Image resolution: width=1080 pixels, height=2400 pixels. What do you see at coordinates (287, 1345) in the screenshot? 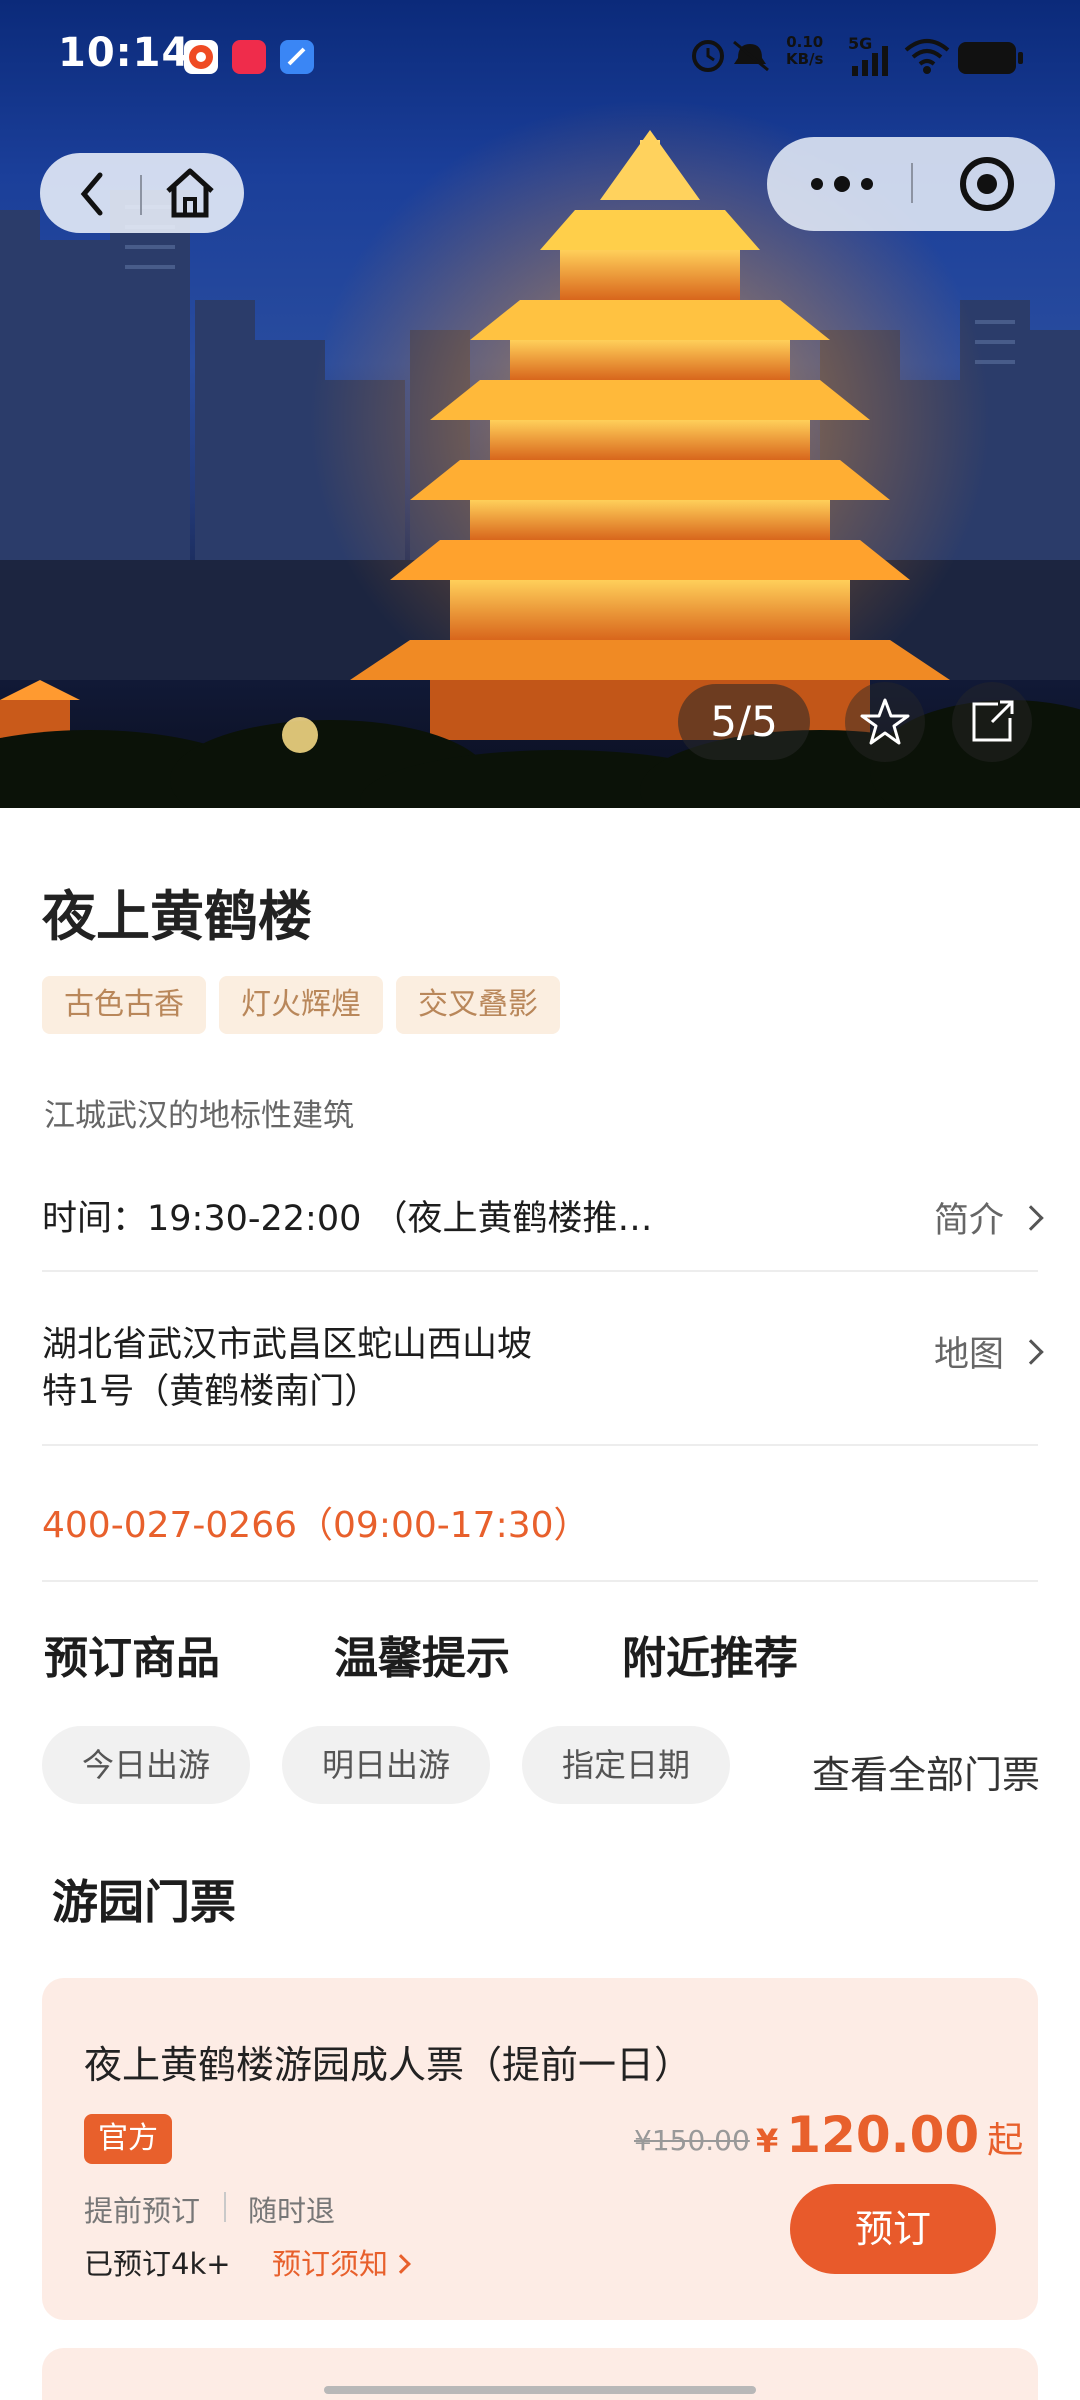
I see `address-line-1: 湖北省武汉市武昌区蛇山西山坡` at bounding box center [287, 1345].